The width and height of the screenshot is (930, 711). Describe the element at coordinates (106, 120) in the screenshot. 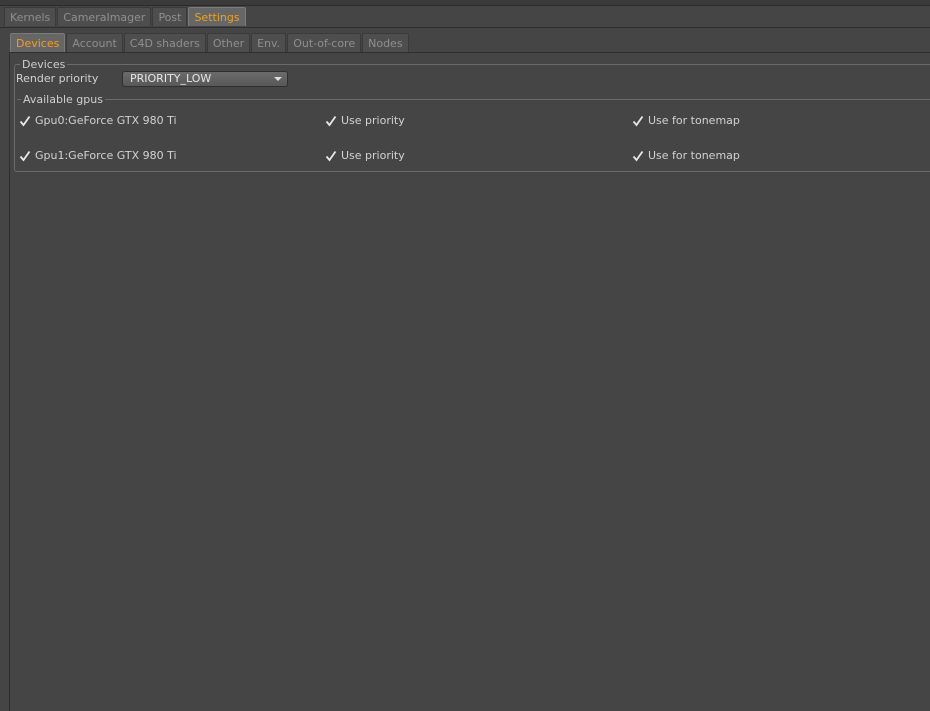

I see `gpu0-name: Gpu0:GeForce GTX 980 Ti` at that location.